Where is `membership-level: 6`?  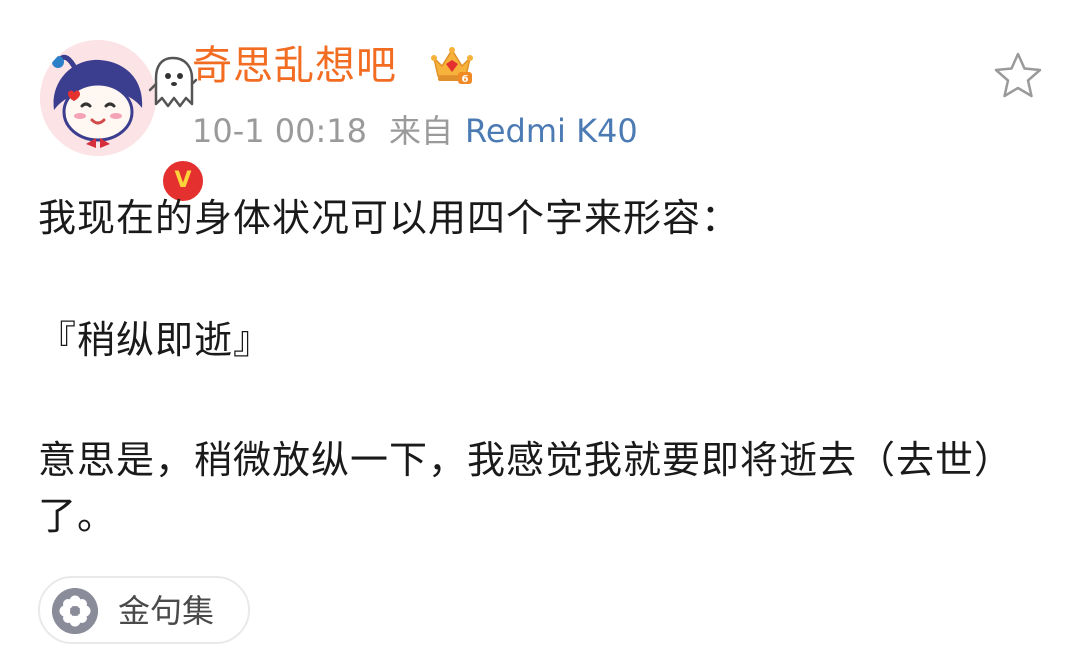 membership-level: 6 is located at coordinates (465, 79).